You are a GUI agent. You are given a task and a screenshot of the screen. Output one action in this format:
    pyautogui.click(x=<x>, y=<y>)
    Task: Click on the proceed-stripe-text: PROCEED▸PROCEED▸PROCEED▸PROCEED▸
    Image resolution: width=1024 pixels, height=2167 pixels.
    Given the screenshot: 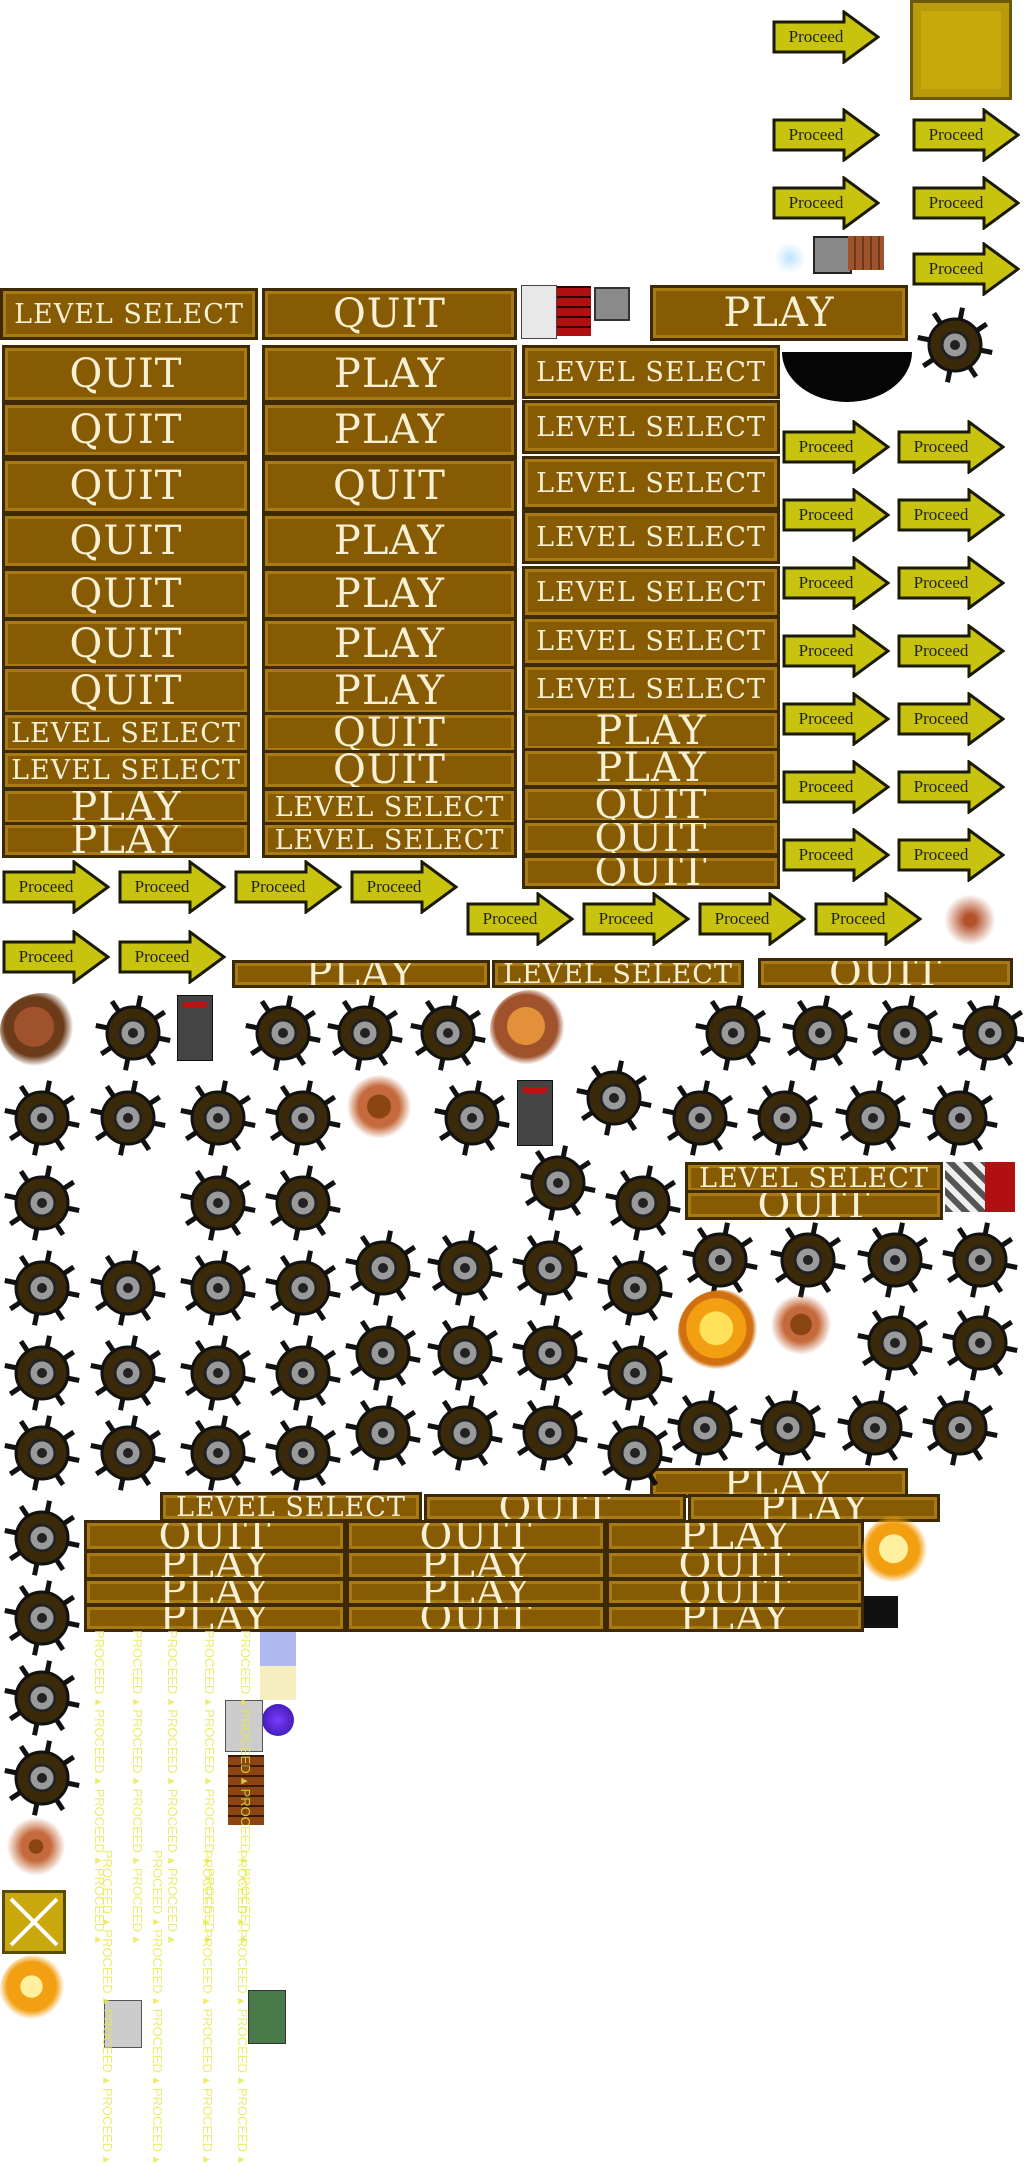 What is the action you would take?
    pyautogui.click(x=172, y=1789)
    